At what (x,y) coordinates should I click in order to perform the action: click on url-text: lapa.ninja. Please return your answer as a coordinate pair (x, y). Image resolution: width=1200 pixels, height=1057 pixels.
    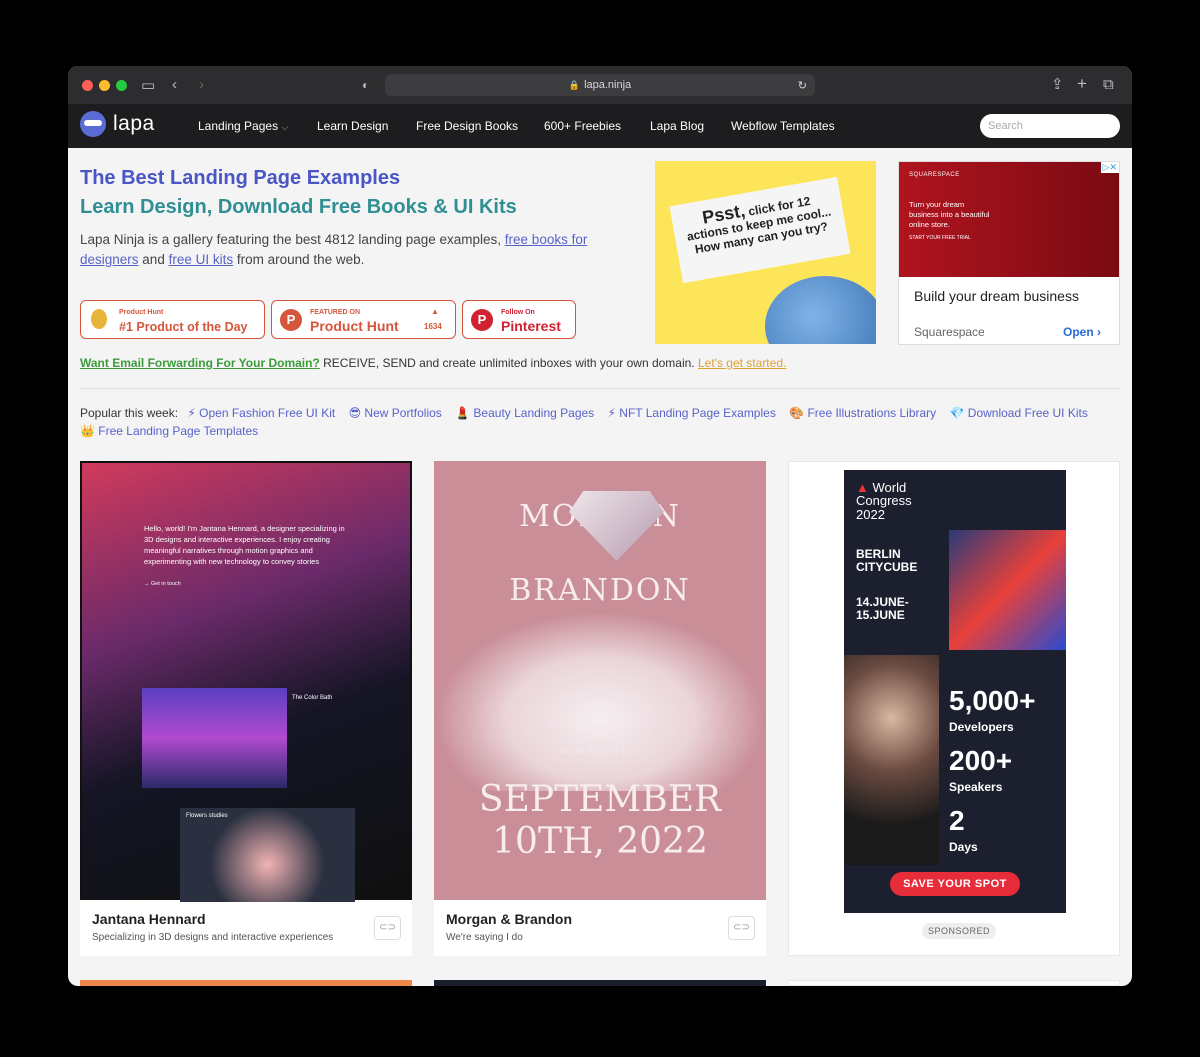
    Looking at the image, I should click on (608, 85).